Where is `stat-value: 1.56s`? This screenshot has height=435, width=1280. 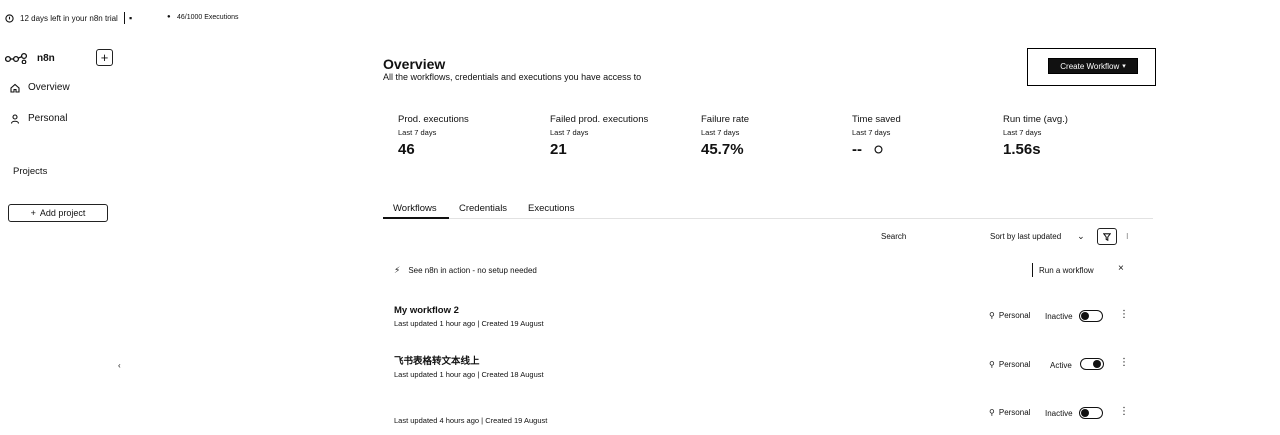
stat-value: 1.56s is located at coordinates (1022, 149).